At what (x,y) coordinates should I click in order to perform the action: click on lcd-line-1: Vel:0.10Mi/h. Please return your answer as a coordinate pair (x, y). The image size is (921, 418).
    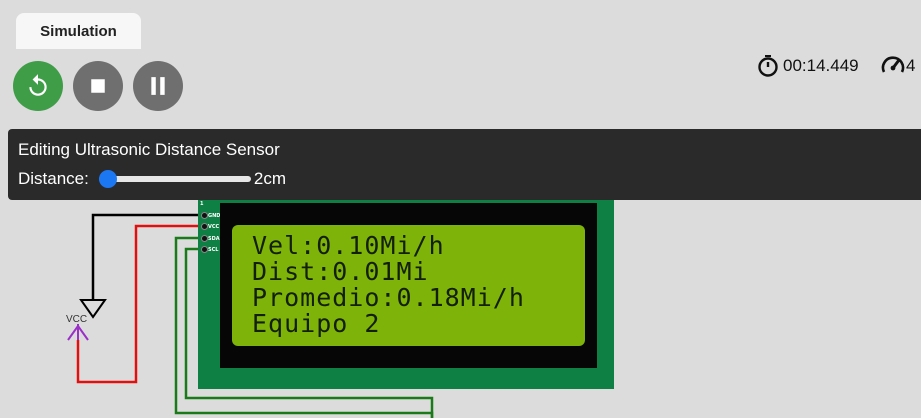
    Looking at the image, I should click on (348, 245).